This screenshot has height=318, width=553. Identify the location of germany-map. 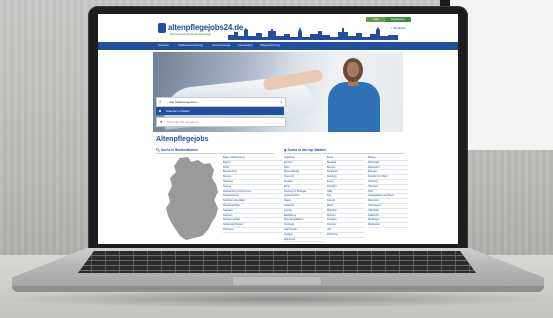
(192, 198).